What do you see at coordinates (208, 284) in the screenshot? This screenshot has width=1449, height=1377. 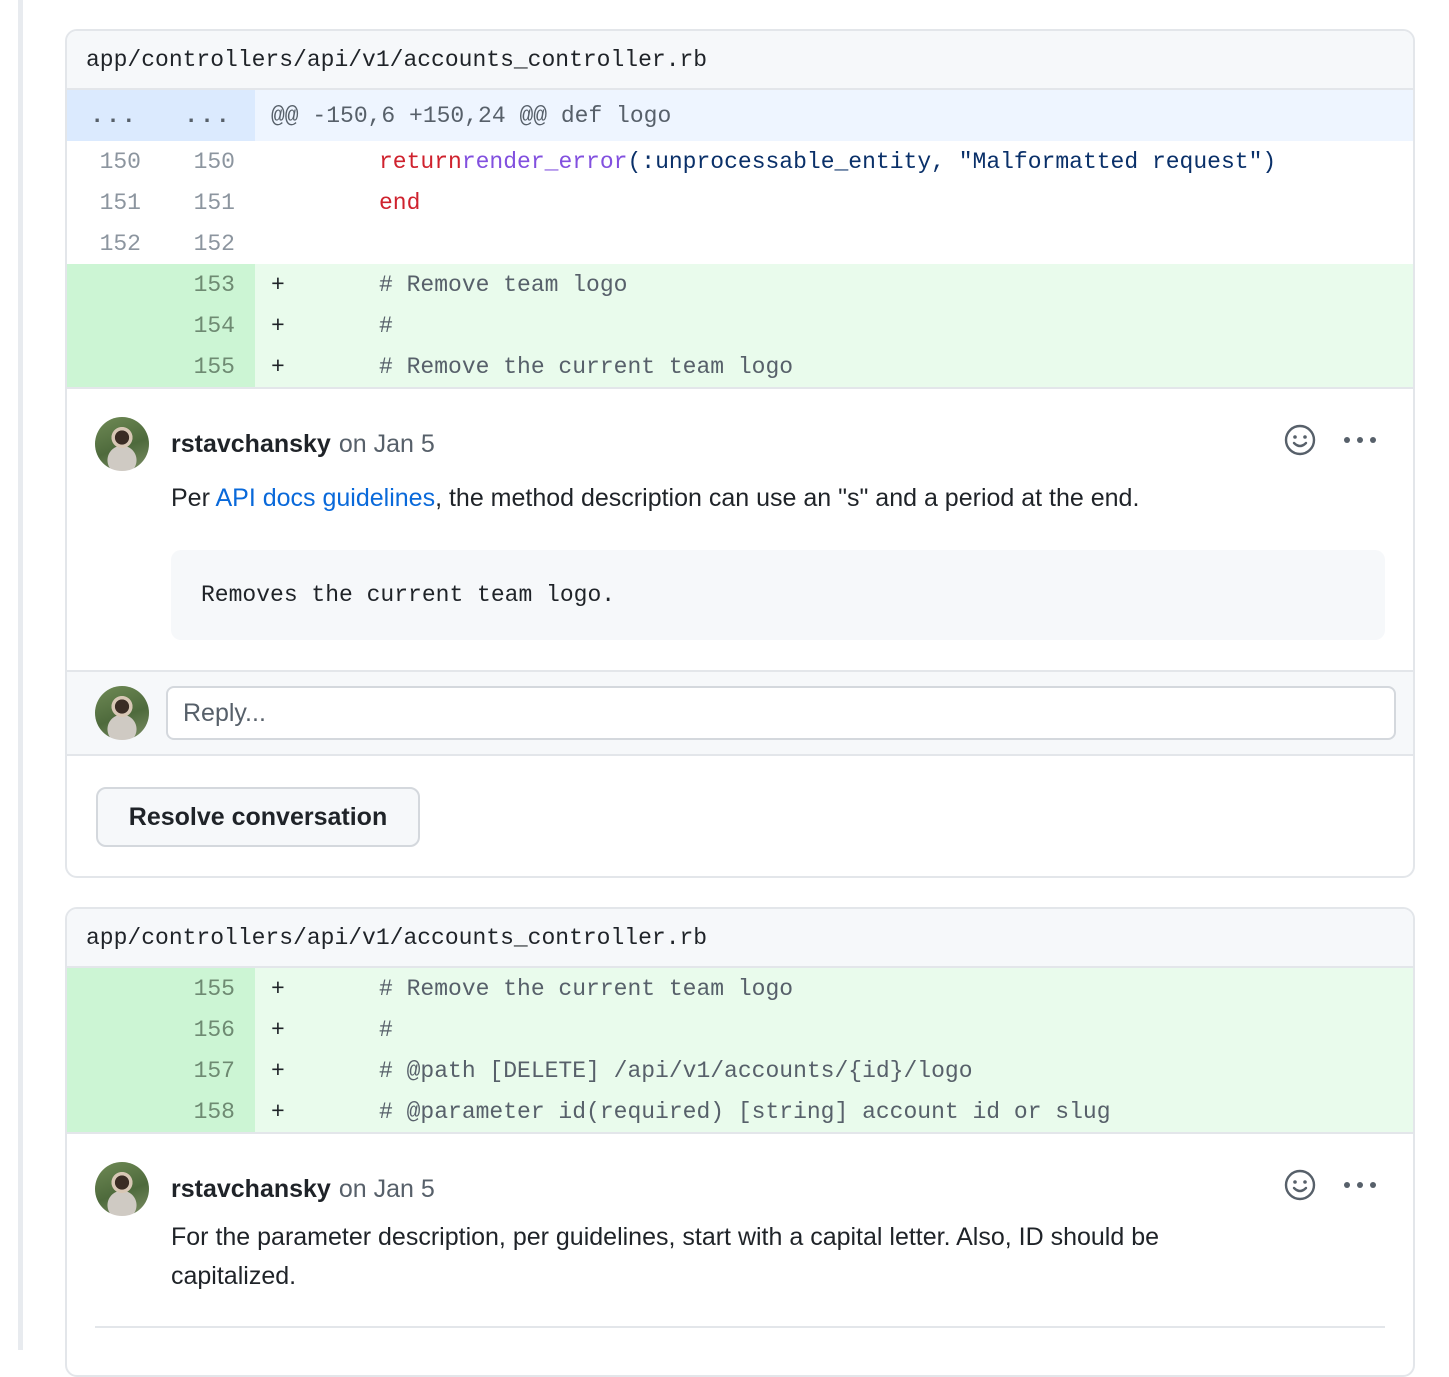 I see `new-line-number: 153` at bounding box center [208, 284].